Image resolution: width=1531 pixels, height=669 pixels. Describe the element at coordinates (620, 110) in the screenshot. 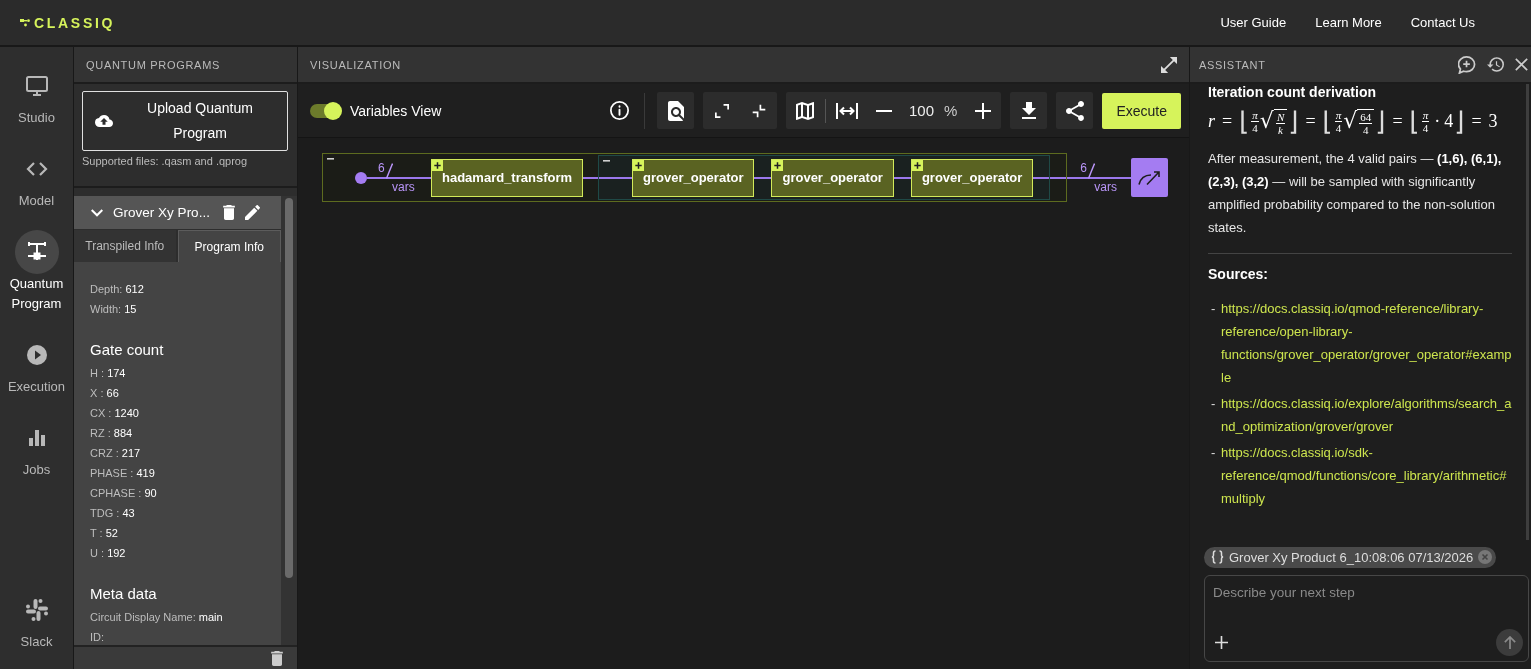

I see `info-icon` at that location.